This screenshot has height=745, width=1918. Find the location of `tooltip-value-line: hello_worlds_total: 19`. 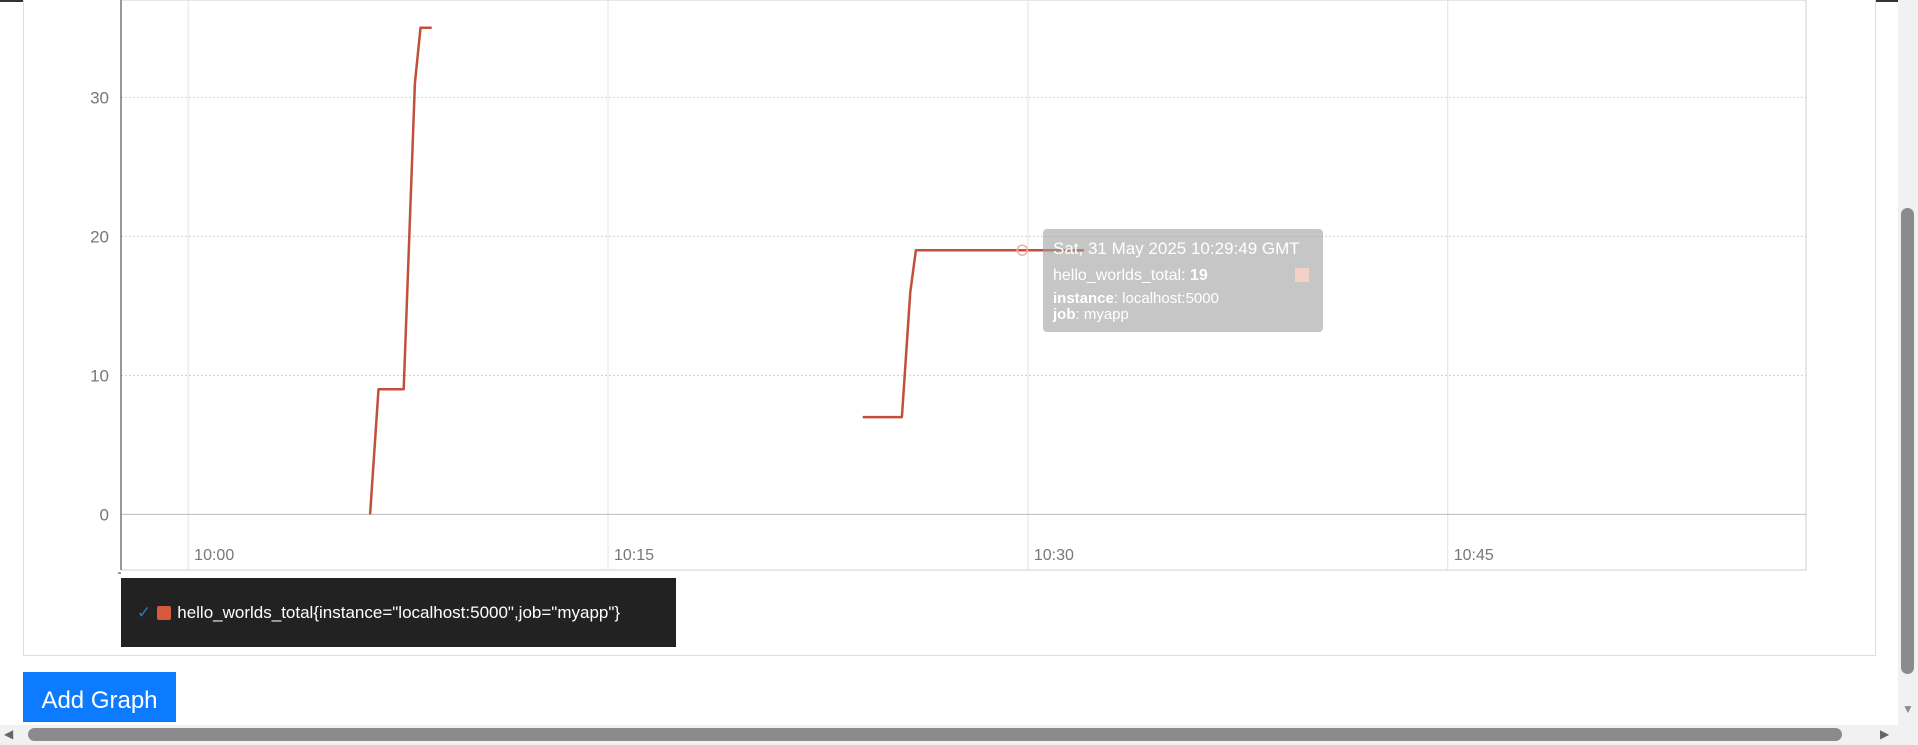

tooltip-value-line: hello_worlds_total: 19 is located at coordinates (1130, 275).